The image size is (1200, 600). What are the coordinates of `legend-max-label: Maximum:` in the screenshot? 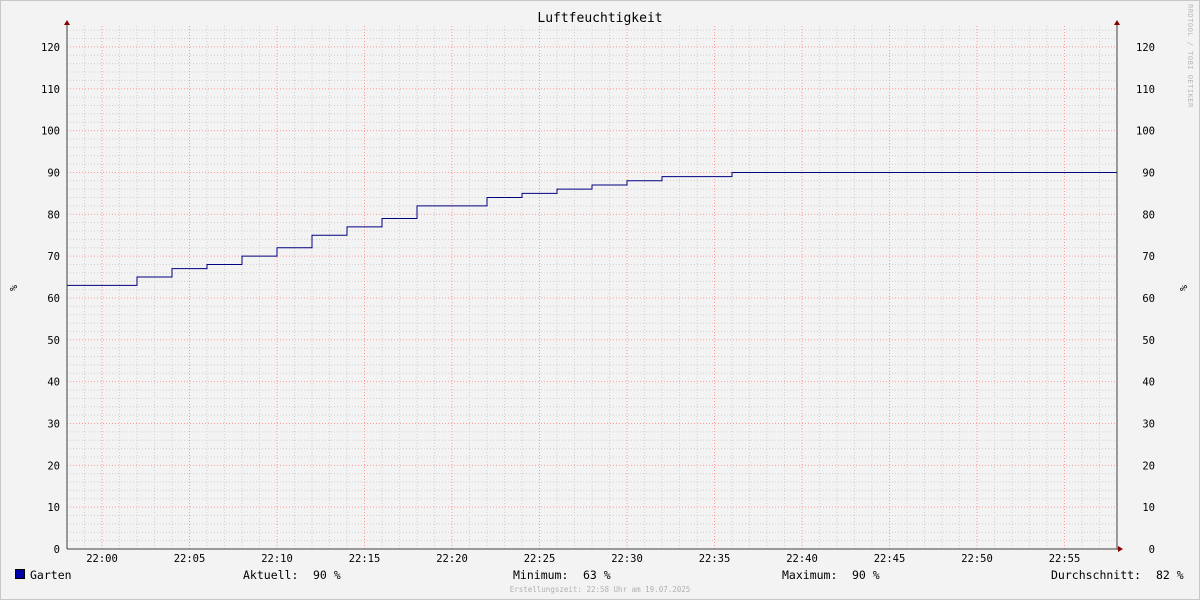 It's located at (810, 575).